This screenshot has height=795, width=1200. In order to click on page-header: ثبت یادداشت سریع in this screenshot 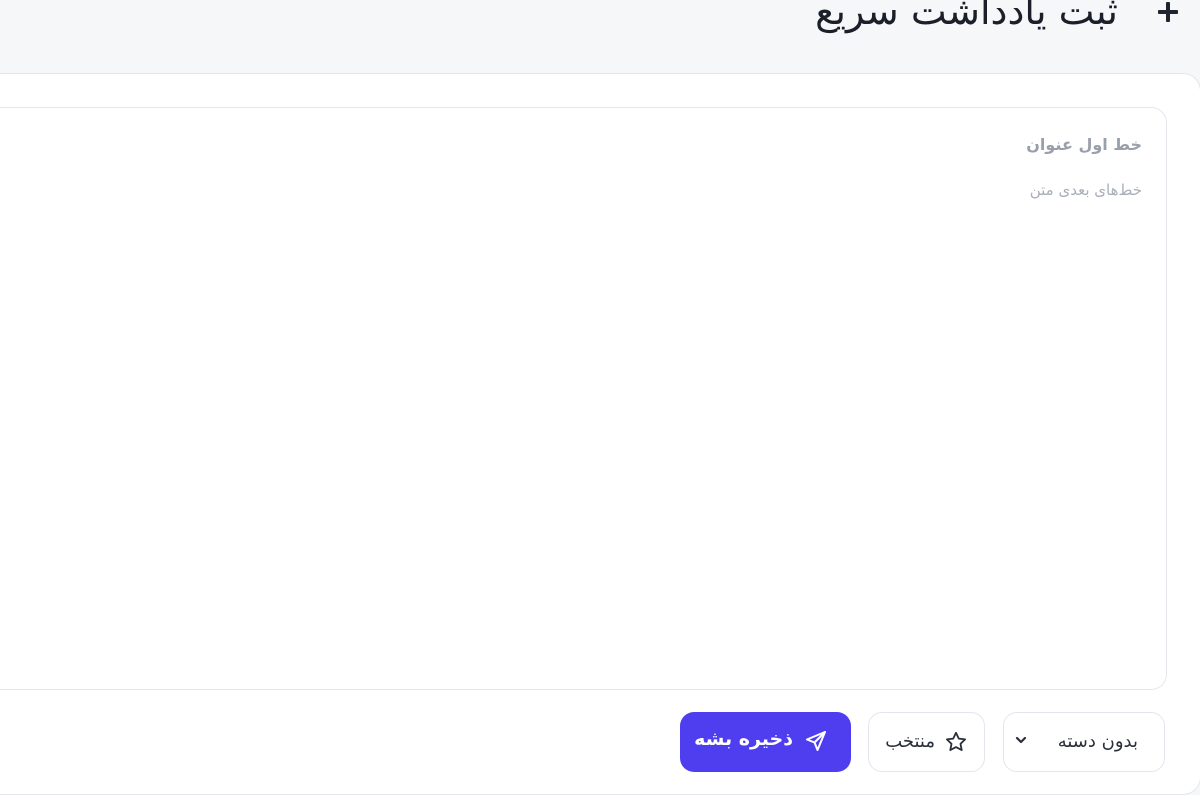, I will do `click(600, 36)`.